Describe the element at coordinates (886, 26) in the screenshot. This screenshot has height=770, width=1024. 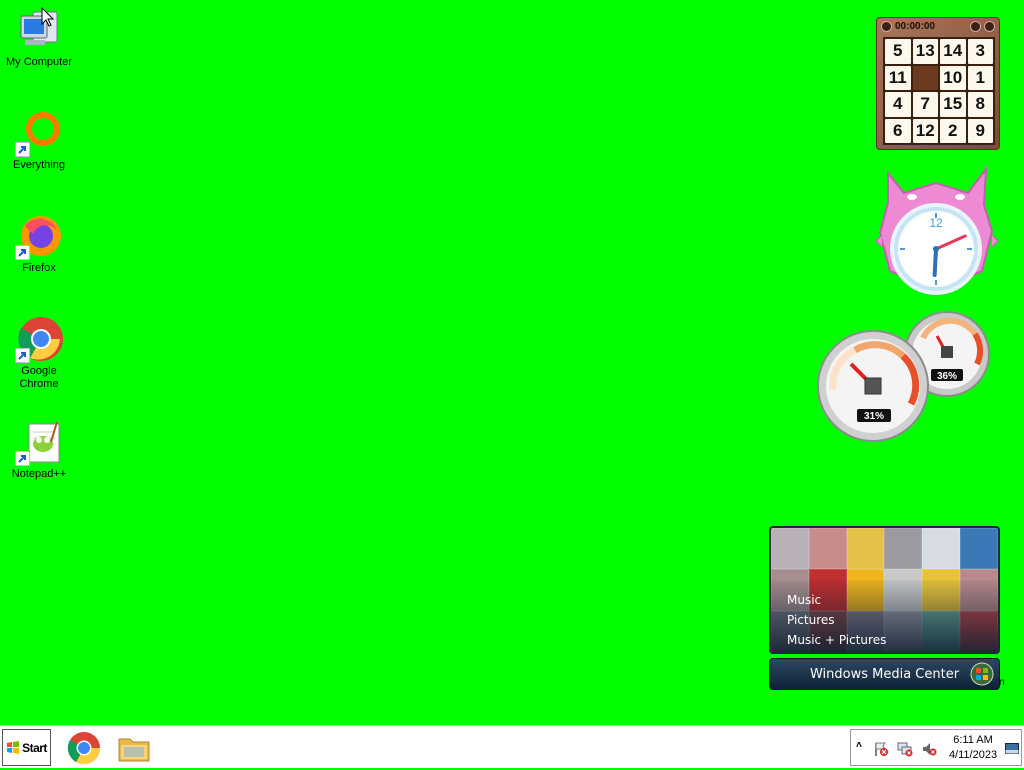
I see `puzzle-timer-icon` at that location.